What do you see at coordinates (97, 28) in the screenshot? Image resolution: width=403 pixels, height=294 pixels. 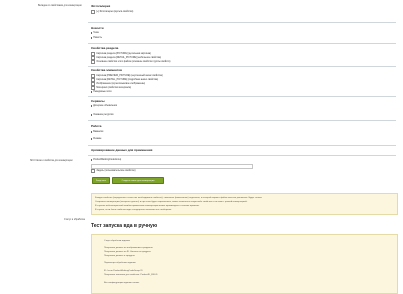 I see `section-news-title: Новости` at bounding box center [97, 28].